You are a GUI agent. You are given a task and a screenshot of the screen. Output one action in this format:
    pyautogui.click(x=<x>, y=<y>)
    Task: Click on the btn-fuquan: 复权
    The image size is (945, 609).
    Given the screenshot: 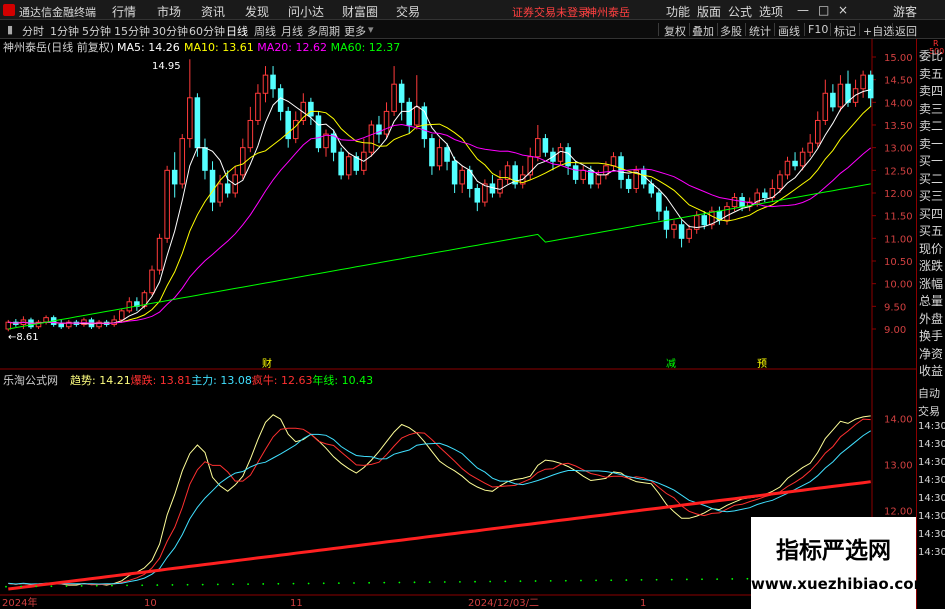 What is the action you would take?
    pyautogui.click(x=675, y=31)
    